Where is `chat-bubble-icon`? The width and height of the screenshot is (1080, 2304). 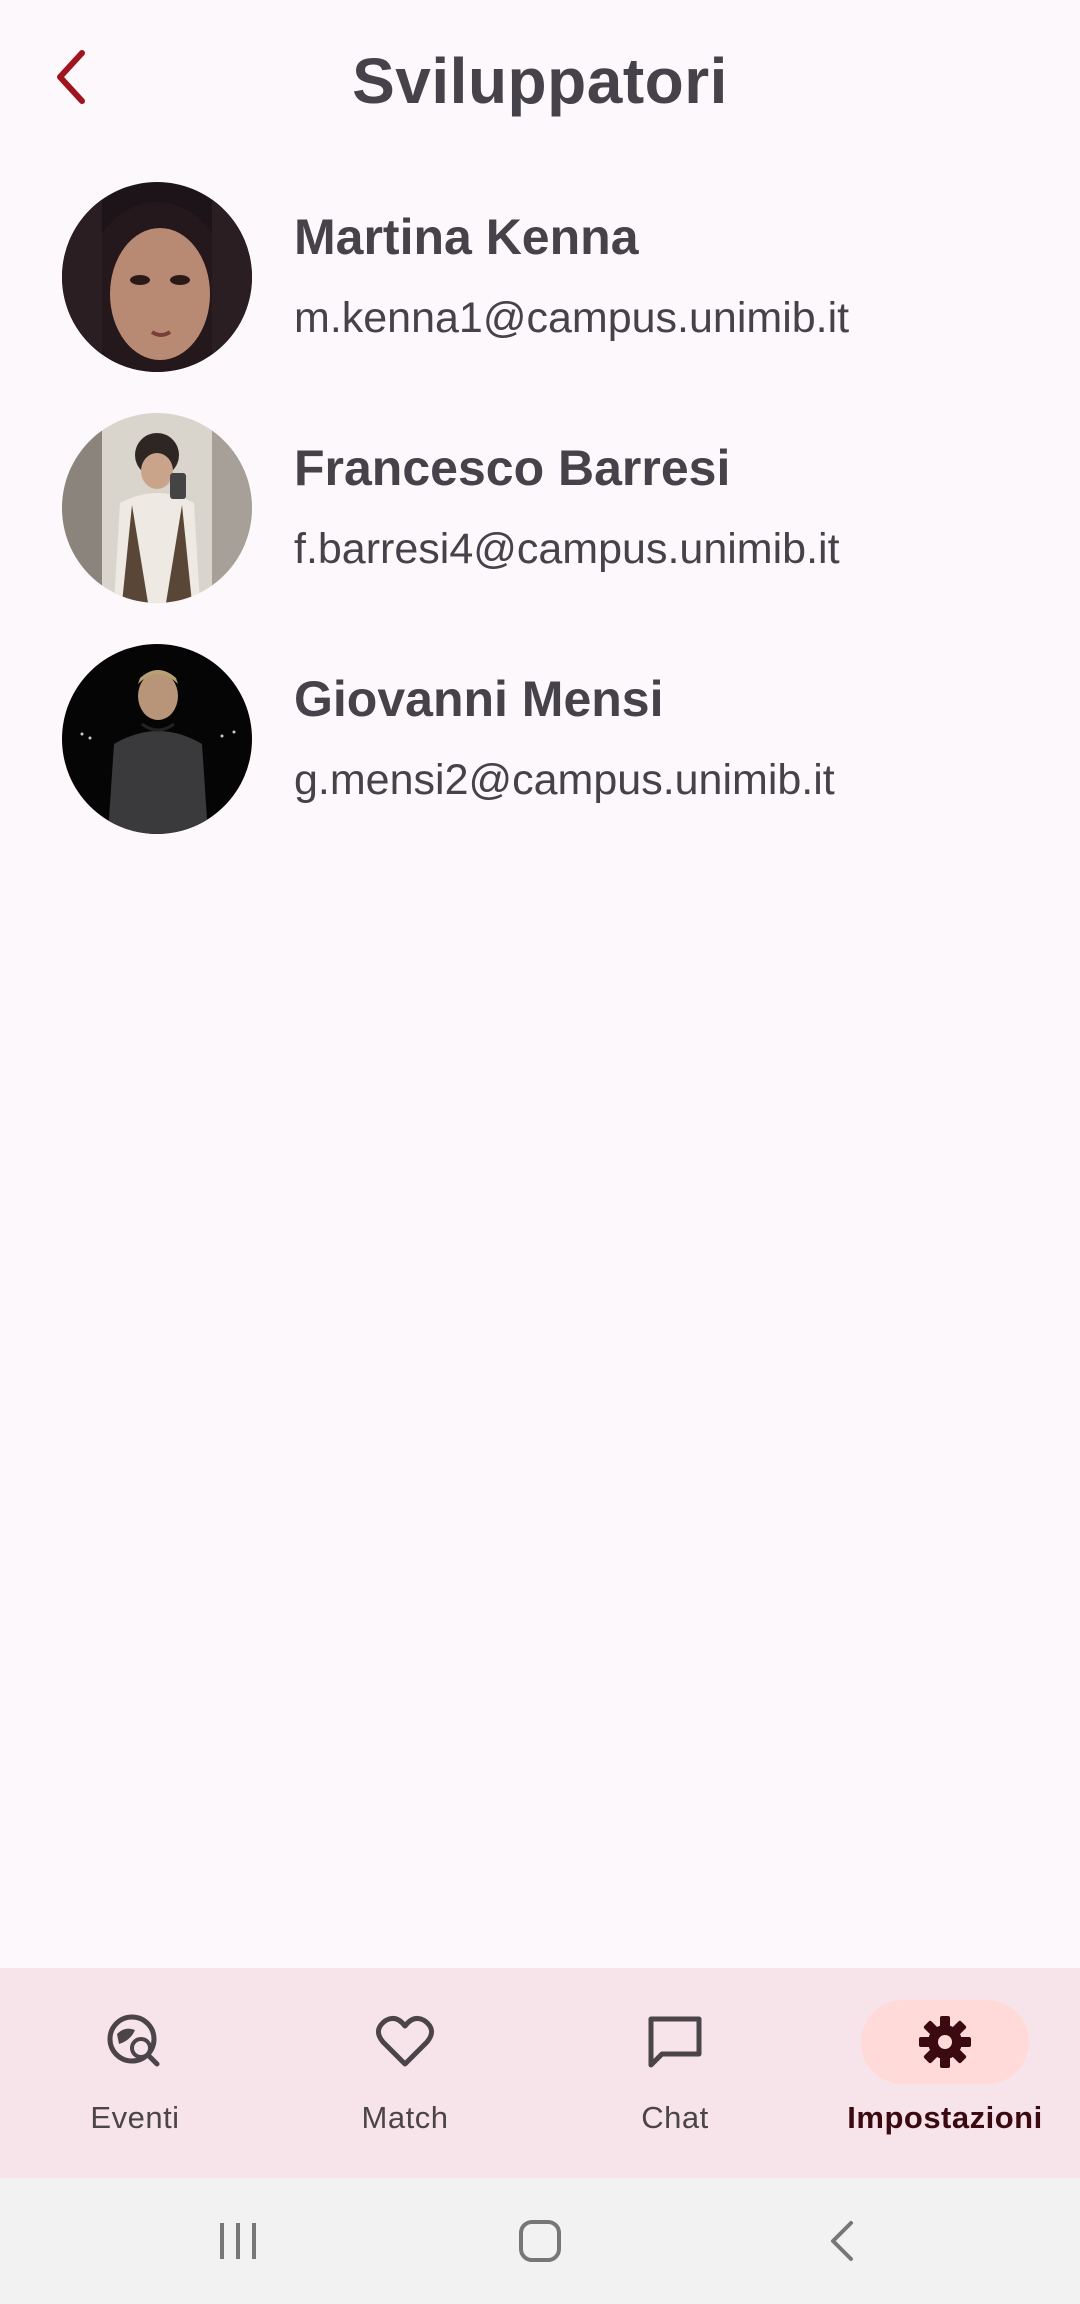
chat-bubble-icon is located at coordinates (675, 2042).